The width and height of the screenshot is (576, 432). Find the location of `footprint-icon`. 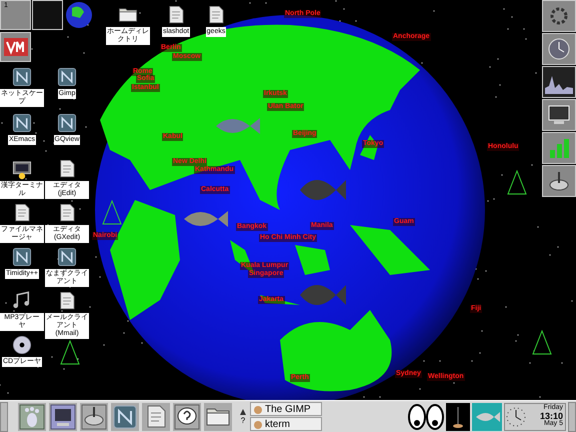

footprint-icon is located at coordinates (32, 416).